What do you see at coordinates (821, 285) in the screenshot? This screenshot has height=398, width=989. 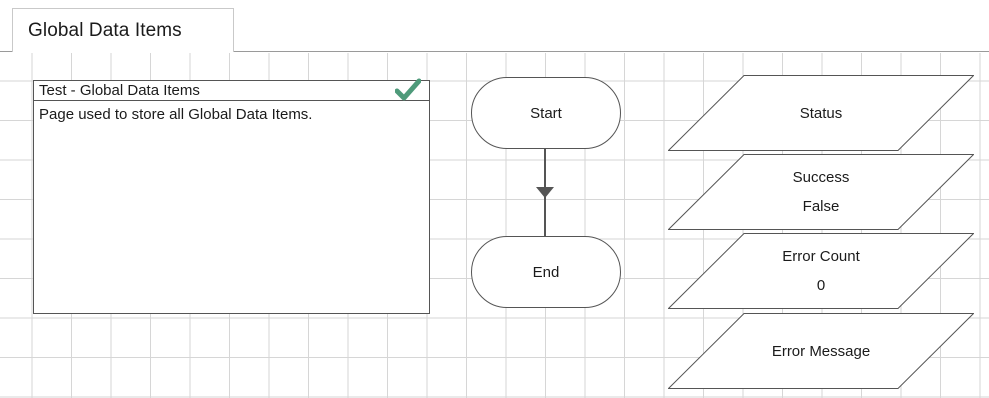 I see `data-item-value: 0` at bounding box center [821, 285].